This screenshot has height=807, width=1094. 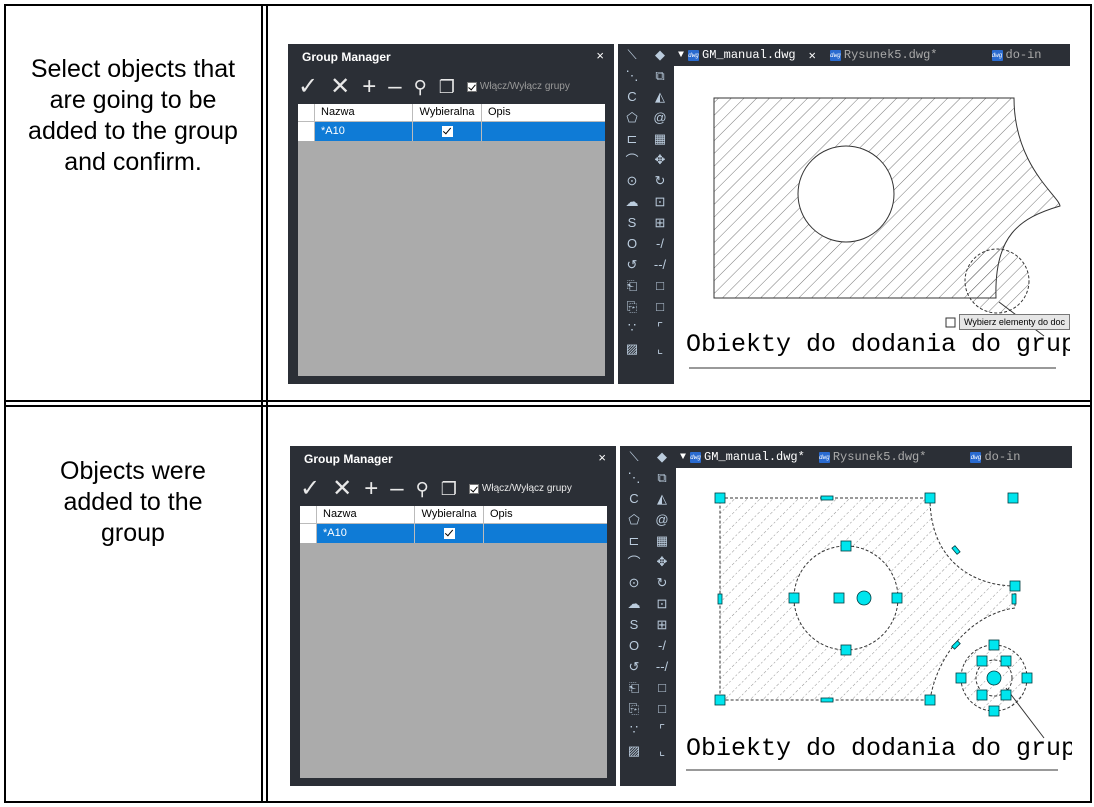 What do you see at coordinates (632, 306) in the screenshot?
I see `block-icon: ⎘` at bounding box center [632, 306].